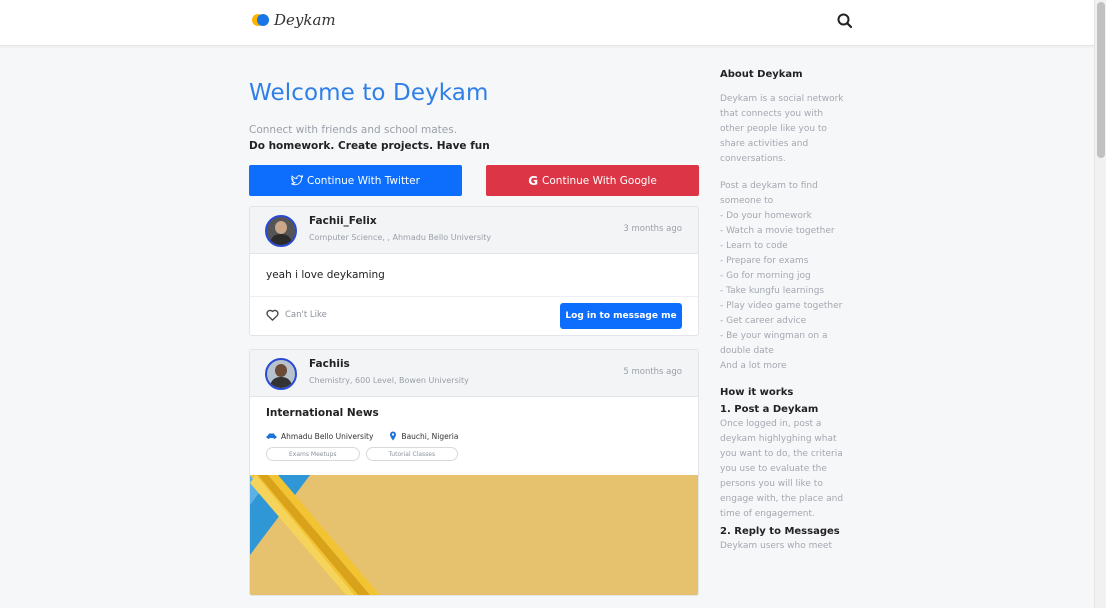  What do you see at coordinates (305, 20) in the screenshot?
I see `brand-name: Deykam` at bounding box center [305, 20].